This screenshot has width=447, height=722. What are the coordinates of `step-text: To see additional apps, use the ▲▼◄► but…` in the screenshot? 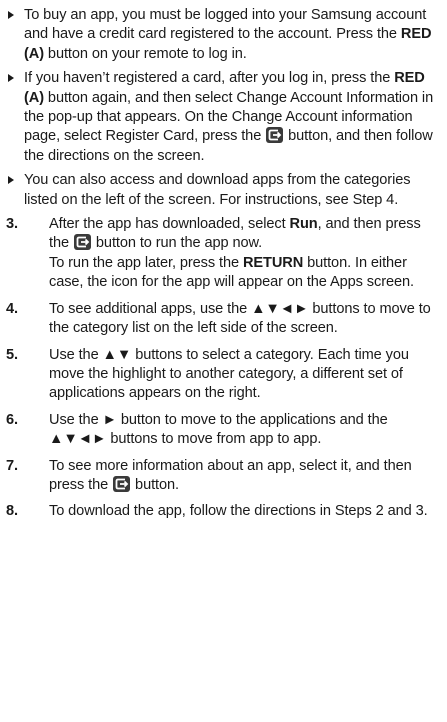 It's located at (240, 318).